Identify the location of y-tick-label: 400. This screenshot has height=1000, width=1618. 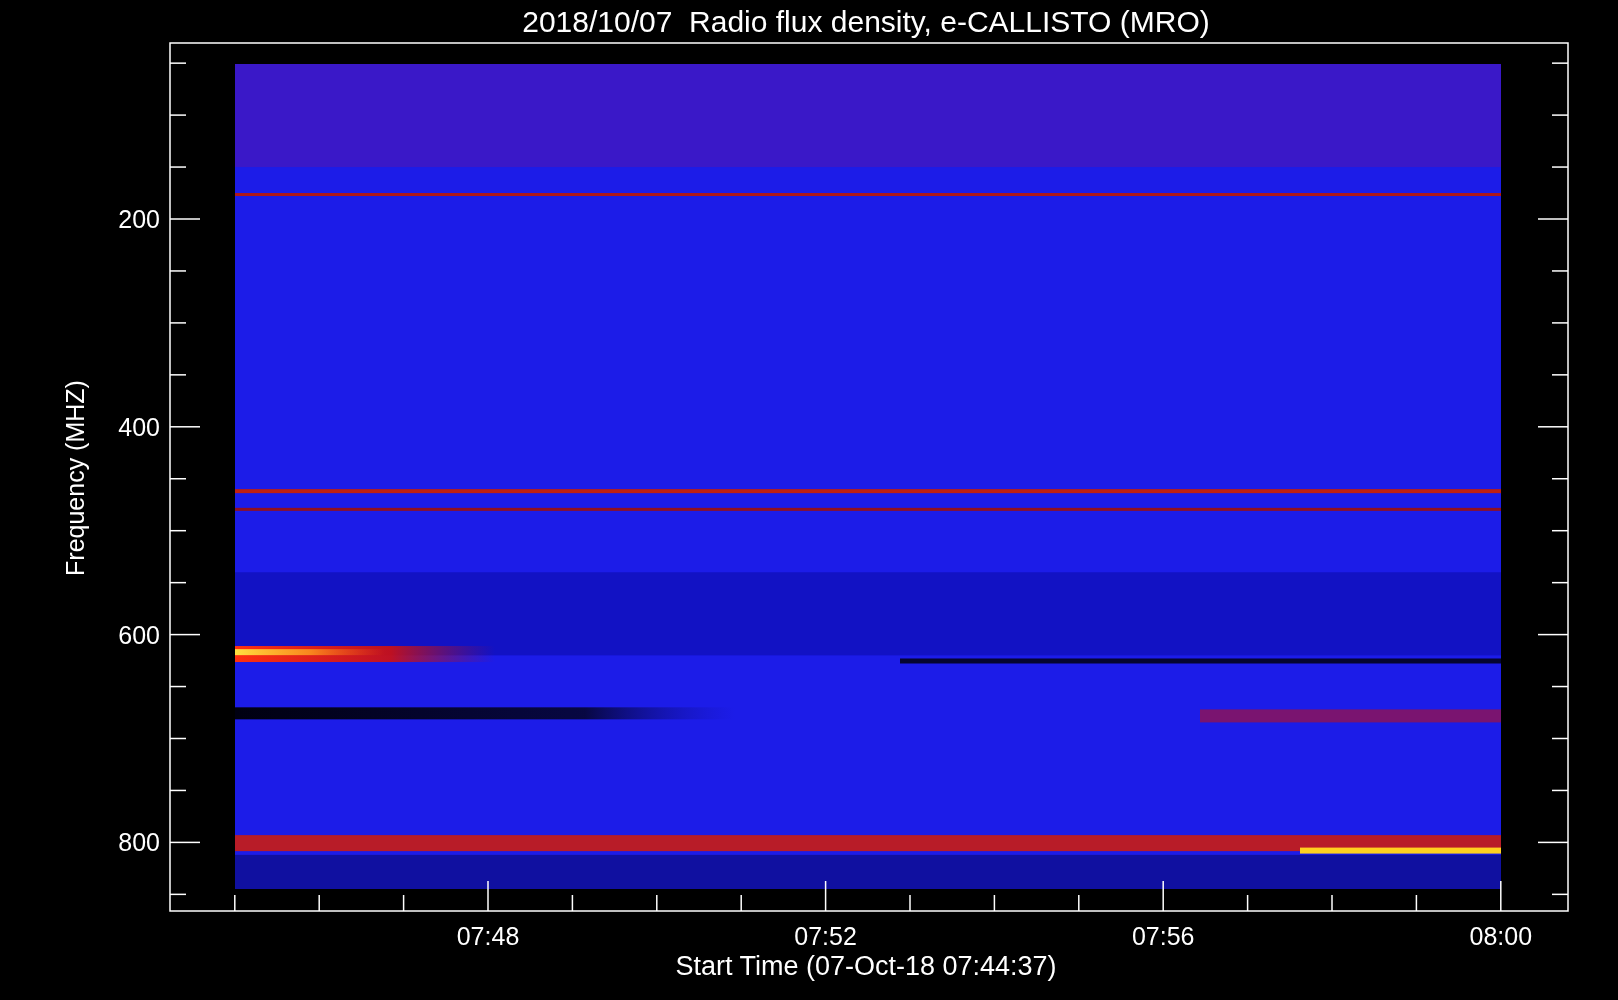
(139, 426).